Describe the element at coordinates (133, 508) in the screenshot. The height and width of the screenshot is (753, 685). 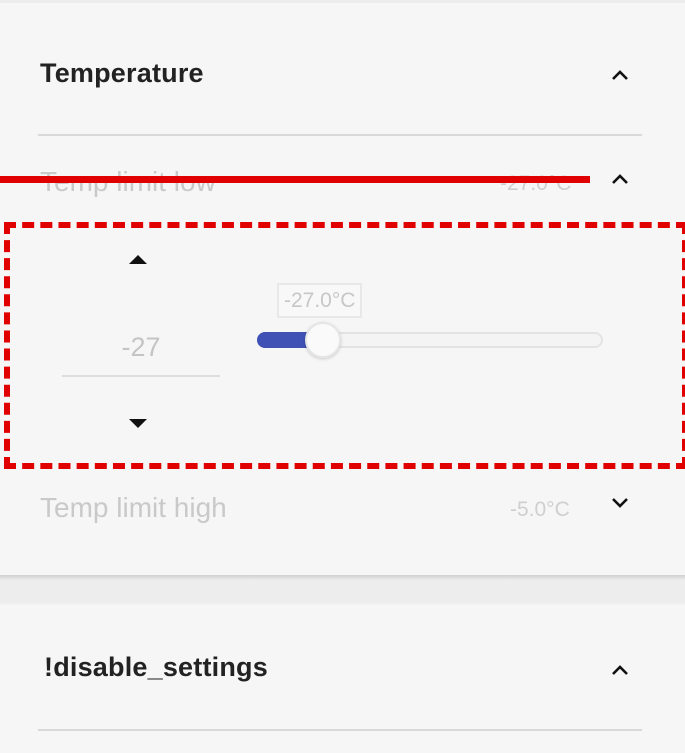
I see `temp-limit-high-label: Temp limit high` at that location.